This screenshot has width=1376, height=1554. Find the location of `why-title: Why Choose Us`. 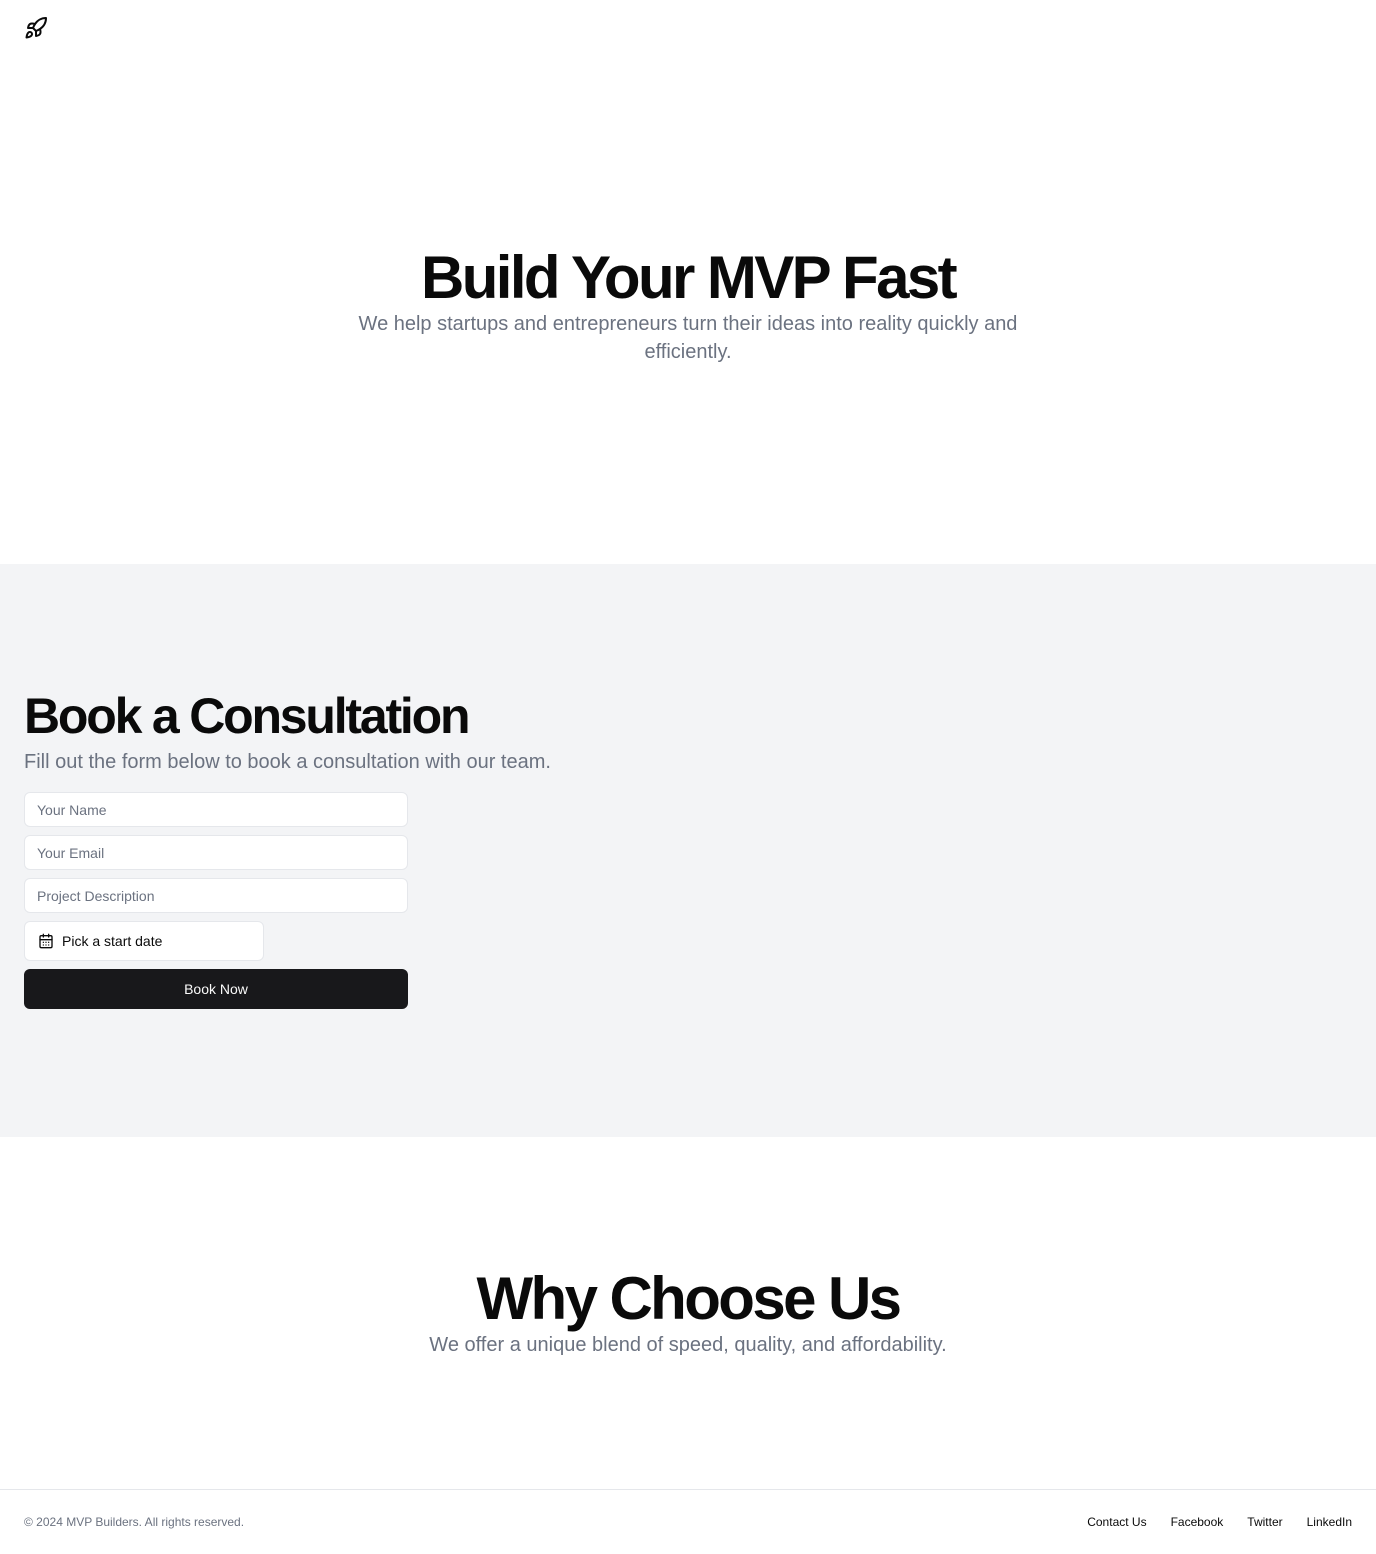

why-title: Why Choose Us is located at coordinates (689, 1298).